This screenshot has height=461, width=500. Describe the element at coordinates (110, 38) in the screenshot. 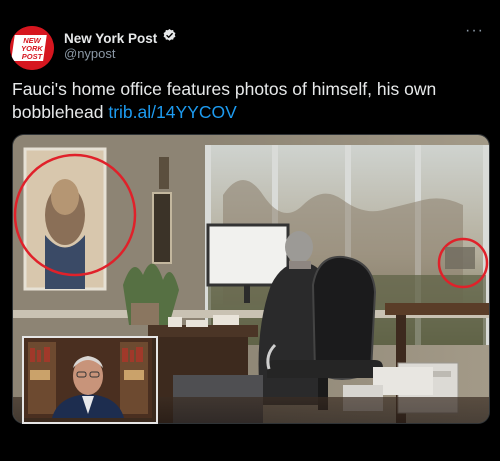

I see `display-name: New York Post` at that location.